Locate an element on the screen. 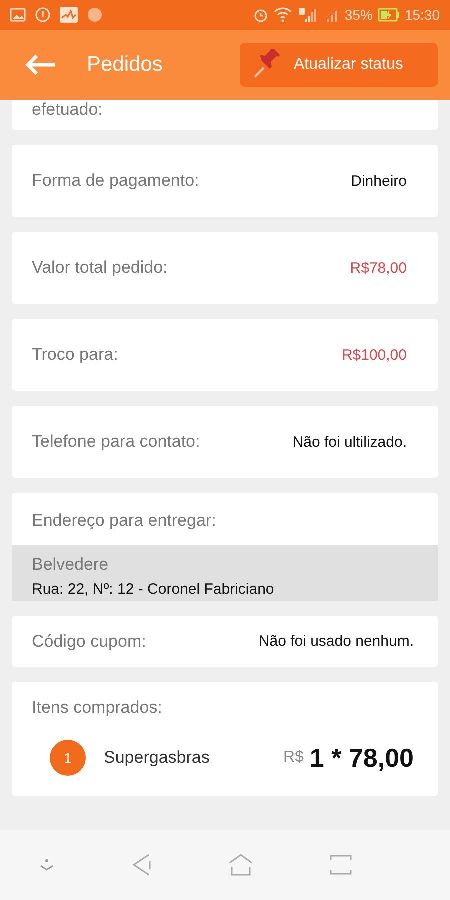  currency-label: R$ is located at coordinates (293, 758).